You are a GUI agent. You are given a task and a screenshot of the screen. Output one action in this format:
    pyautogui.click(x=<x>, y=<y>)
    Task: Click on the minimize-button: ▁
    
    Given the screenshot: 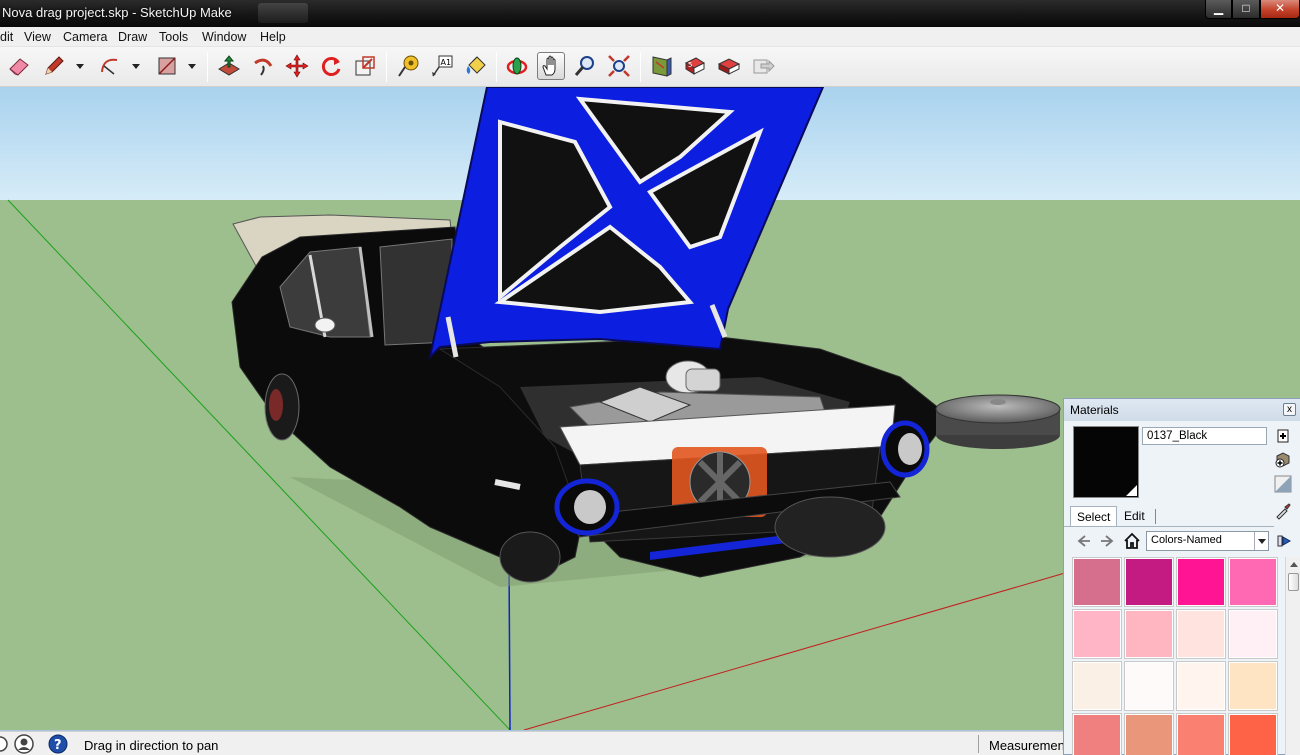 What is the action you would take?
    pyautogui.click(x=1218, y=9)
    